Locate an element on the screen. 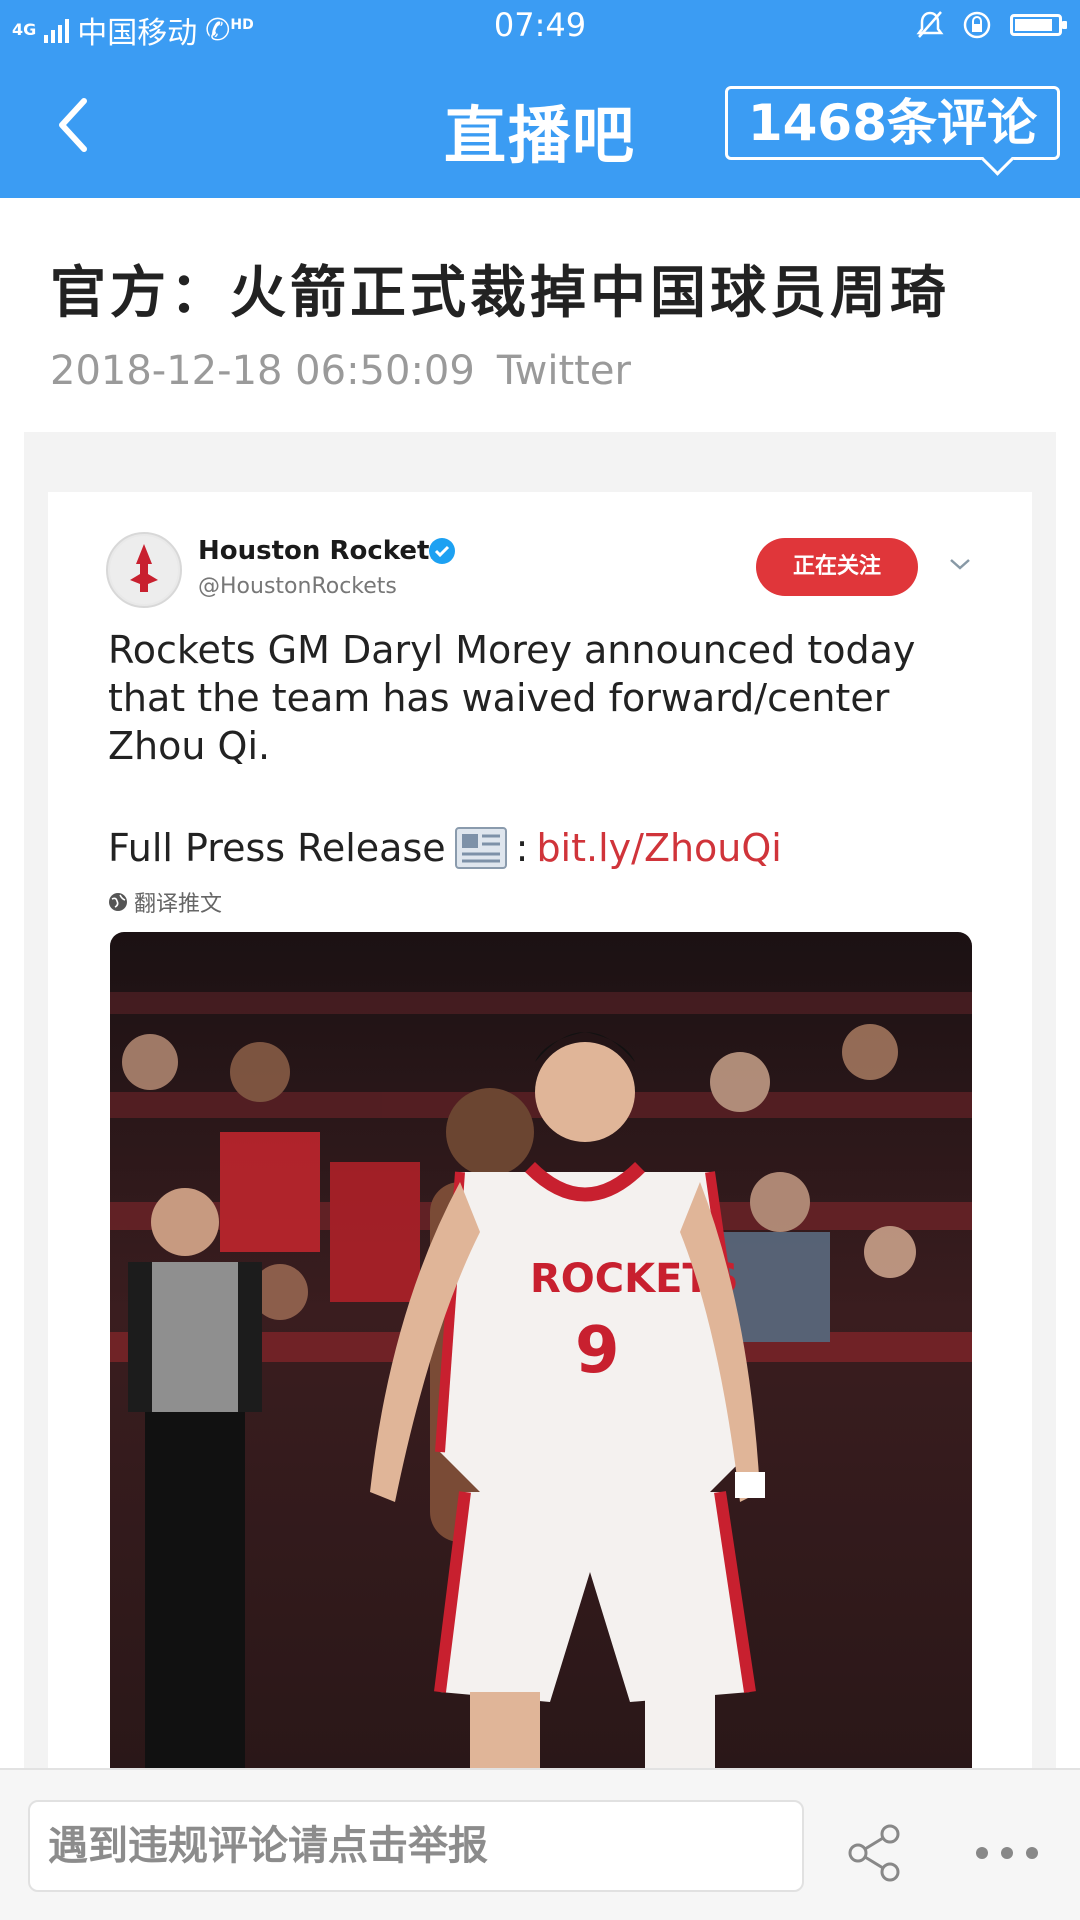 This screenshot has height=1920, width=1080. newspaper-icon is located at coordinates (480, 848).